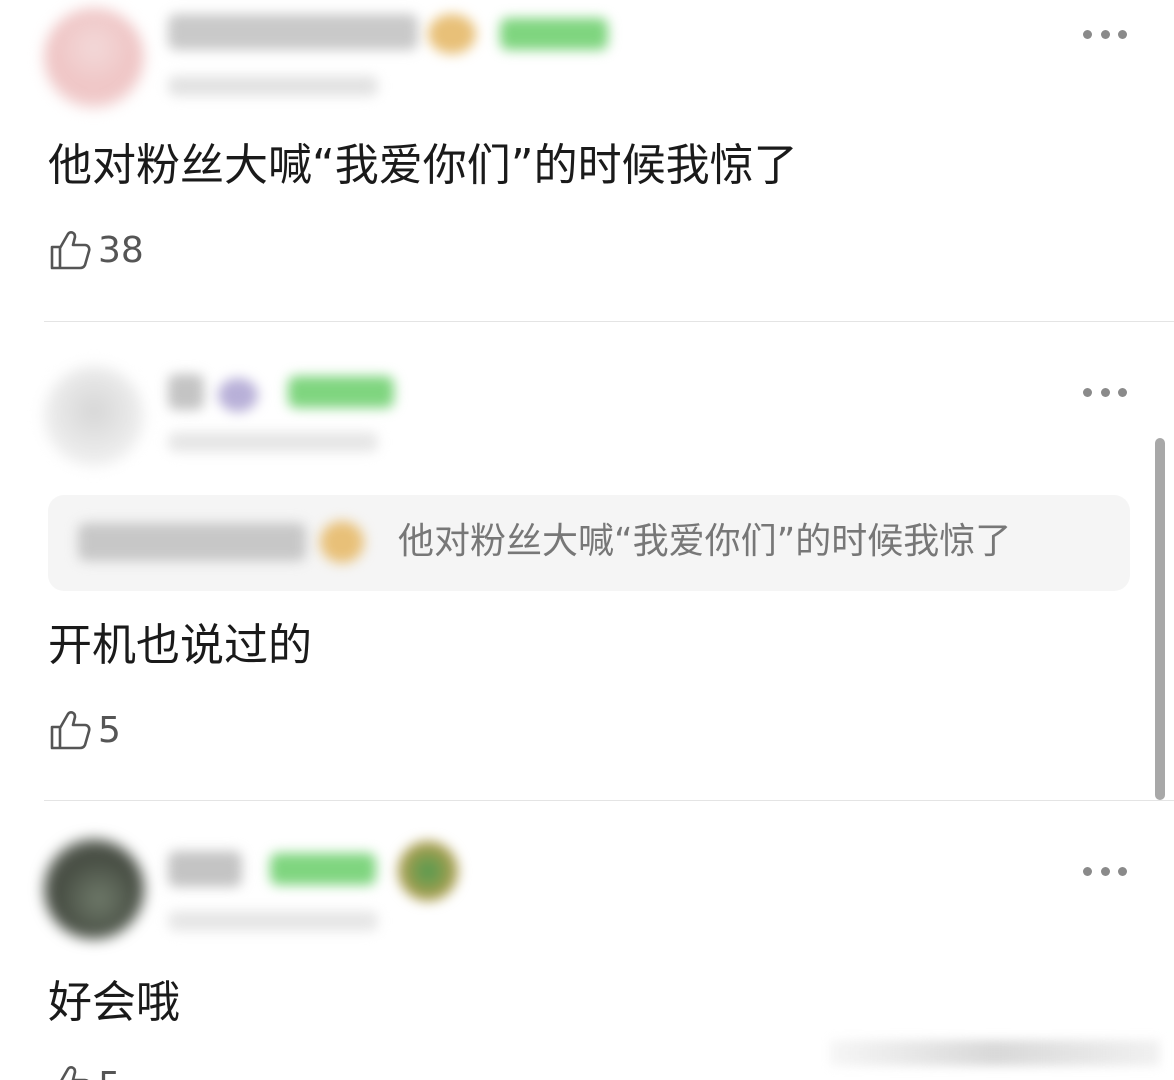  What do you see at coordinates (705, 541) in the screenshot?
I see `quoted-comment-text: 他对粉丝大喊“我爱你们”的时候我惊了` at bounding box center [705, 541].